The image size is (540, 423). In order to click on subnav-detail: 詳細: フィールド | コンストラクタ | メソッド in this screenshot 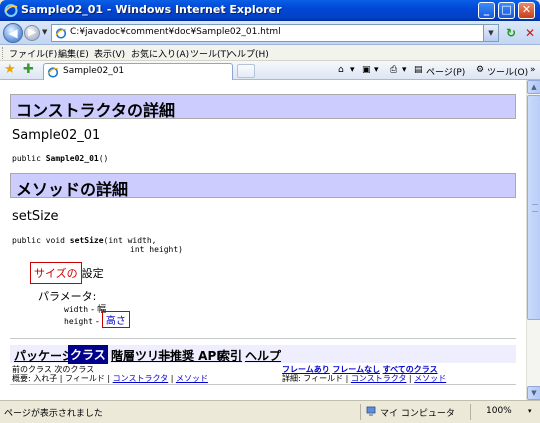, I will do `click(364, 378)`.